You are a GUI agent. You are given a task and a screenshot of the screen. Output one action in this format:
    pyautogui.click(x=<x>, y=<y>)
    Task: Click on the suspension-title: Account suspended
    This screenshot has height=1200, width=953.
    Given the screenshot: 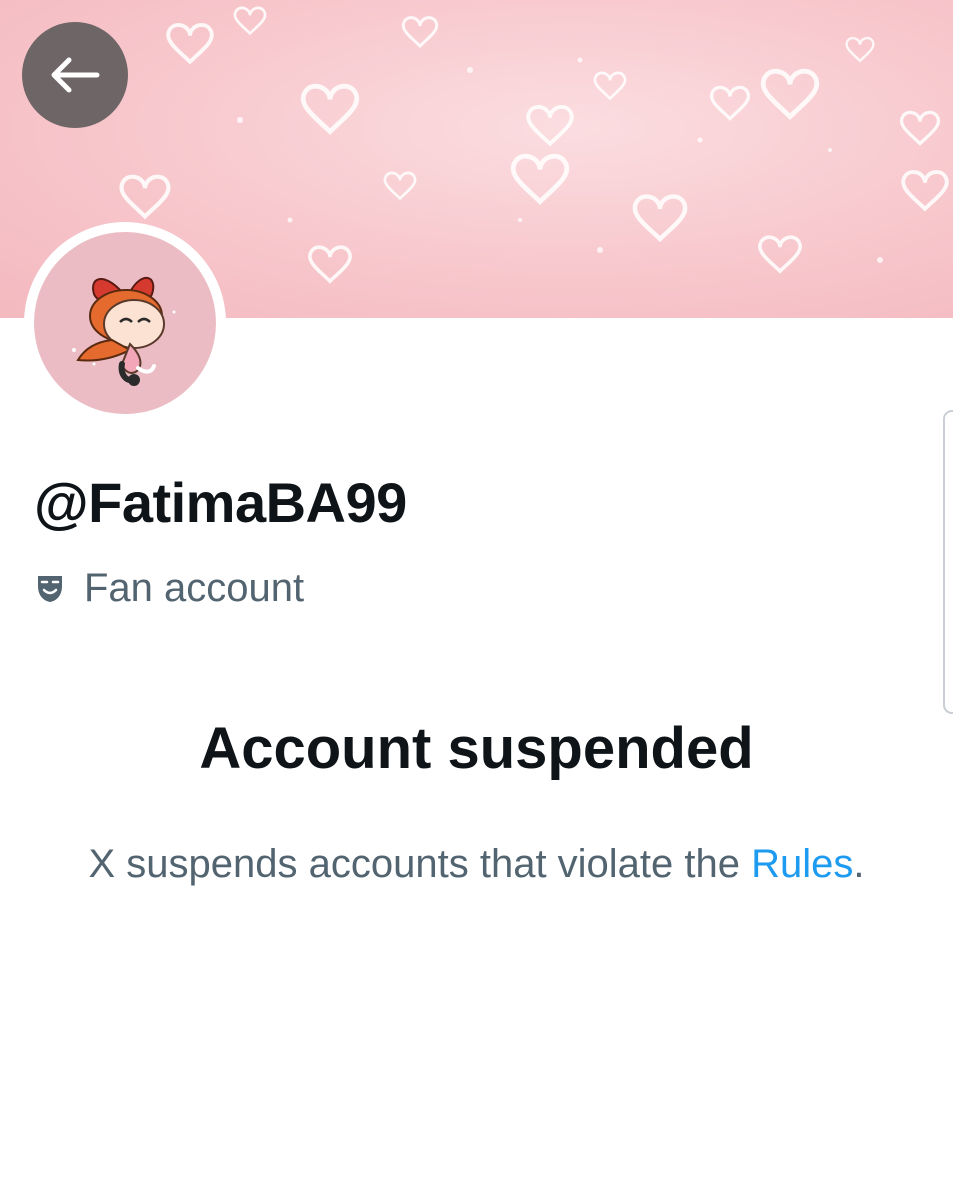 What is the action you would take?
    pyautogui.click(x=476, y=748)
    